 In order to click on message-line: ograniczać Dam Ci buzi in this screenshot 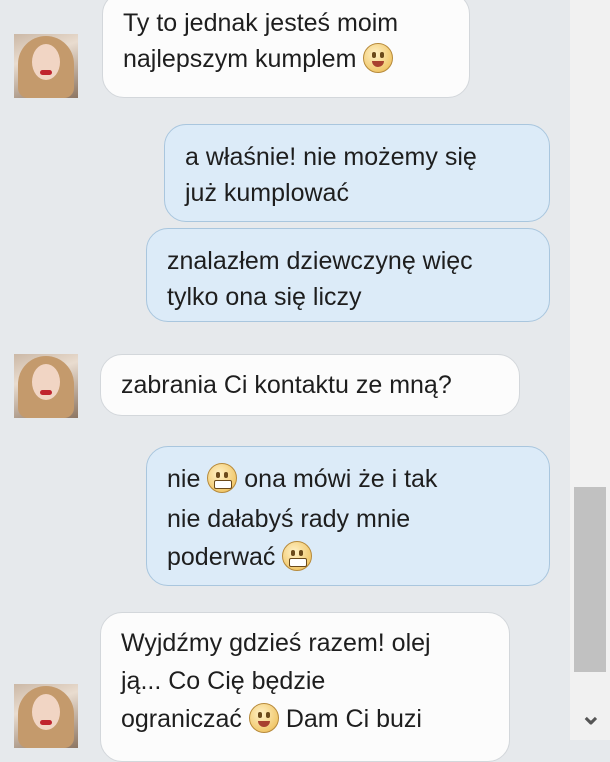, I will do `click(315, 719)`.